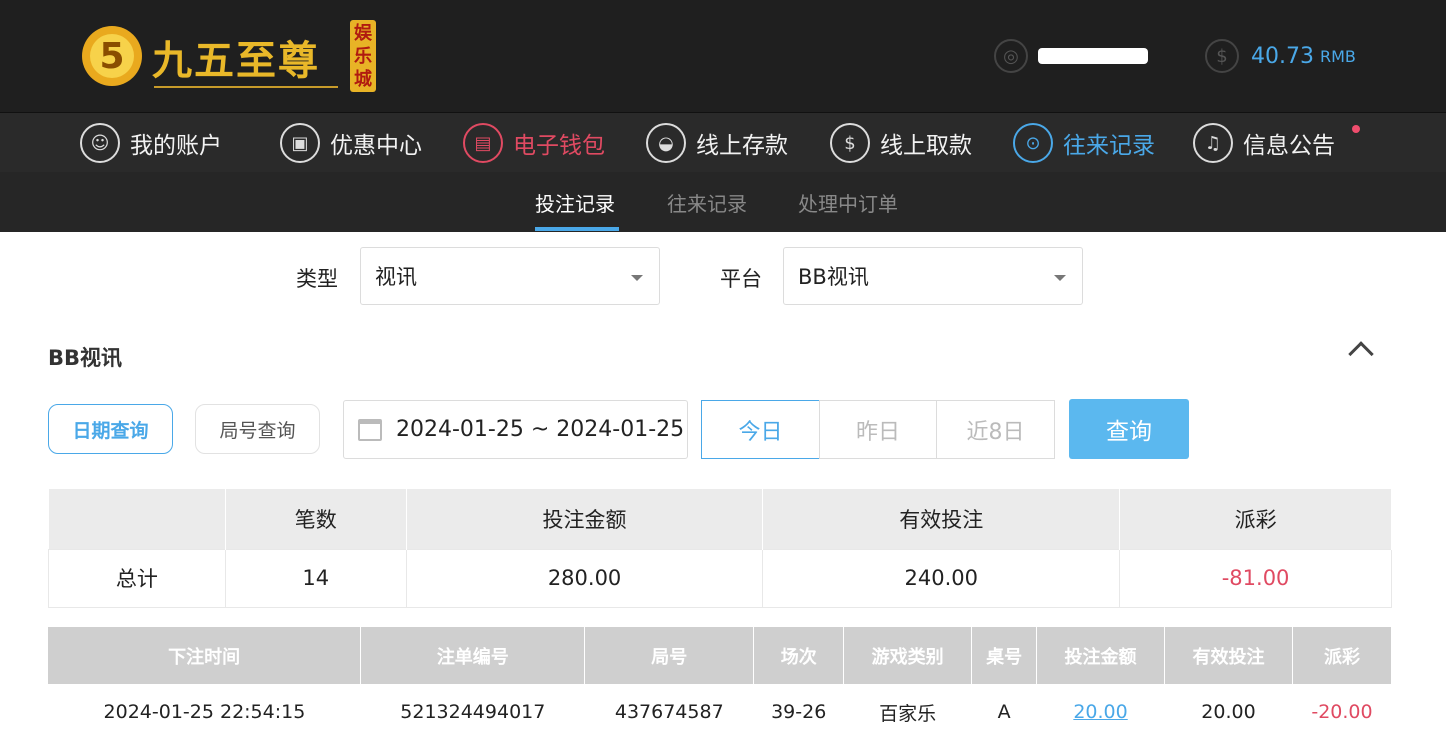 The width and height of the screenshot is (1446, 732). I want to click on last-8-days-button: 近8日, so click(995, 429).